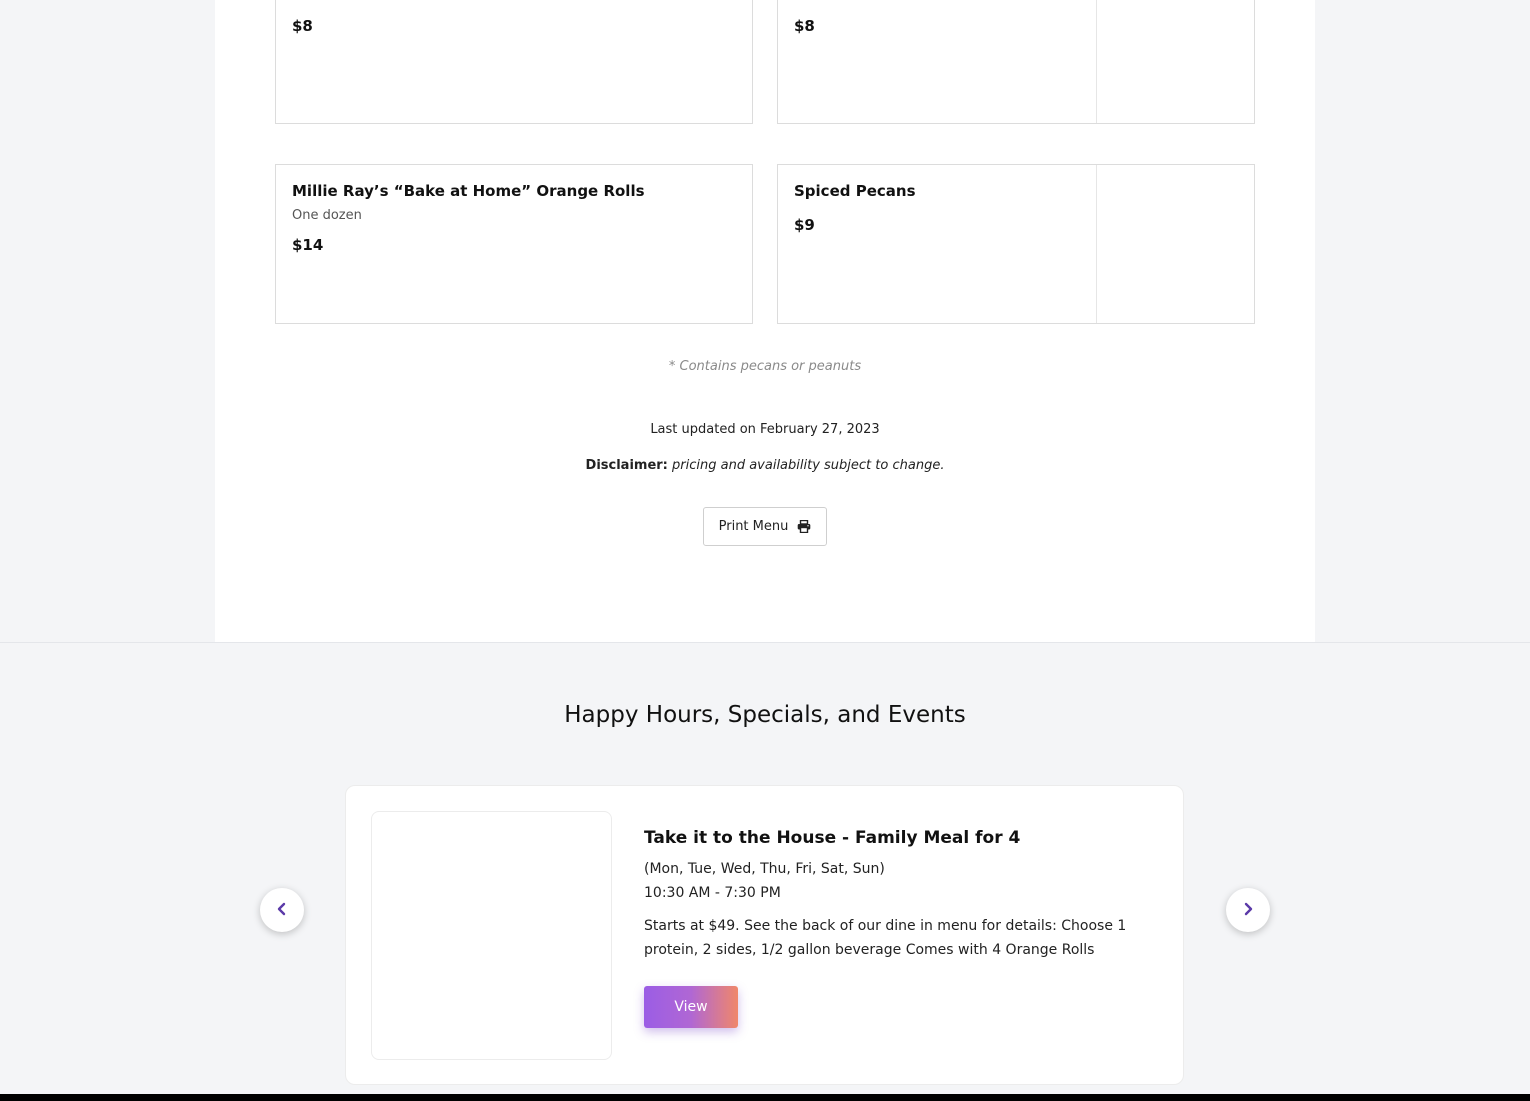 The width and height of the screenshot is (1530, 1101). I want to click on event-days: (Mon, Tue, Wed, Thu, Fri, Sat, Sun), so click(764, 869).